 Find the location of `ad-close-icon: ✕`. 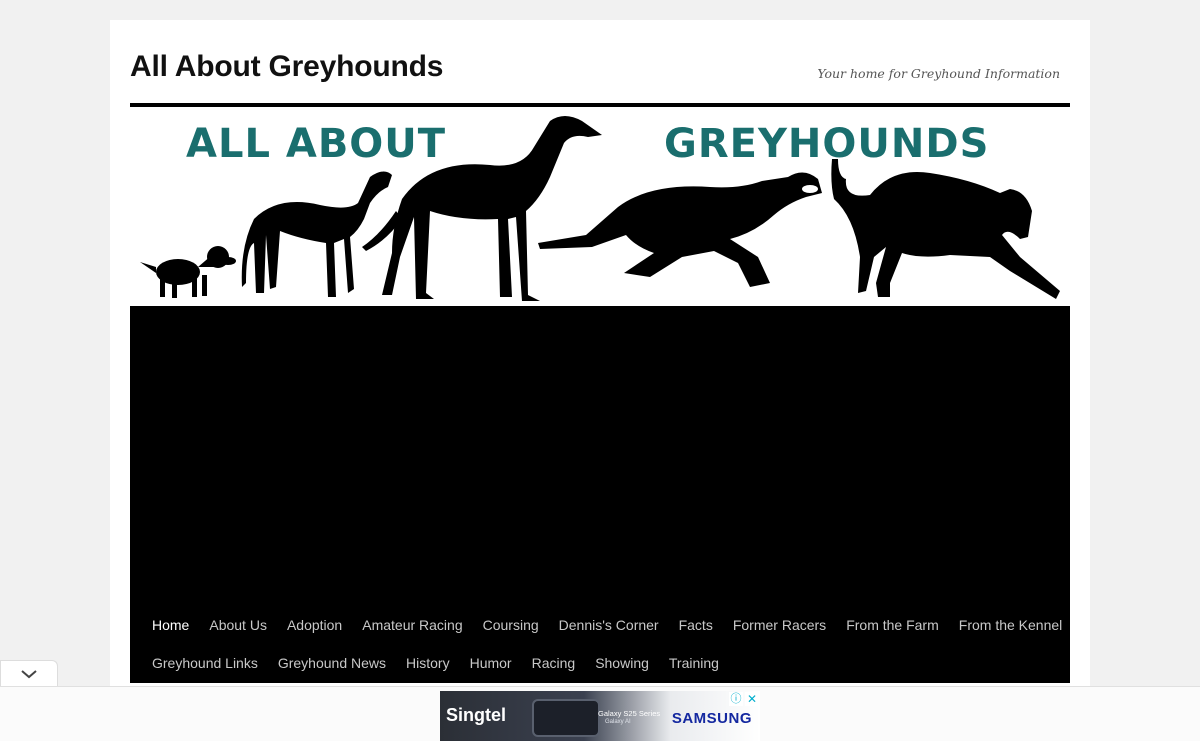

ad-close-icon: ✕ is located at coordinates (752, 699).